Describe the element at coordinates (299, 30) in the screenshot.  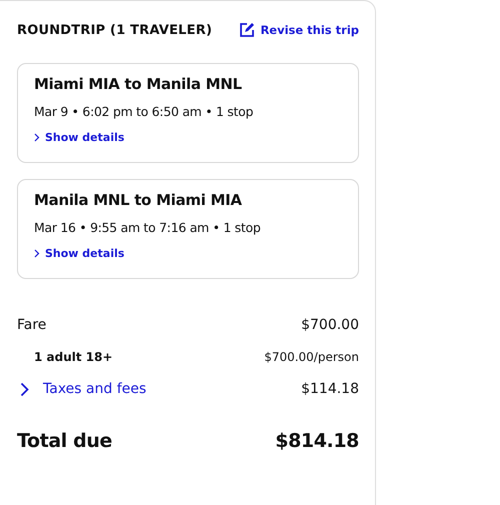
I see `revise-link: Revise this trip` at that location.